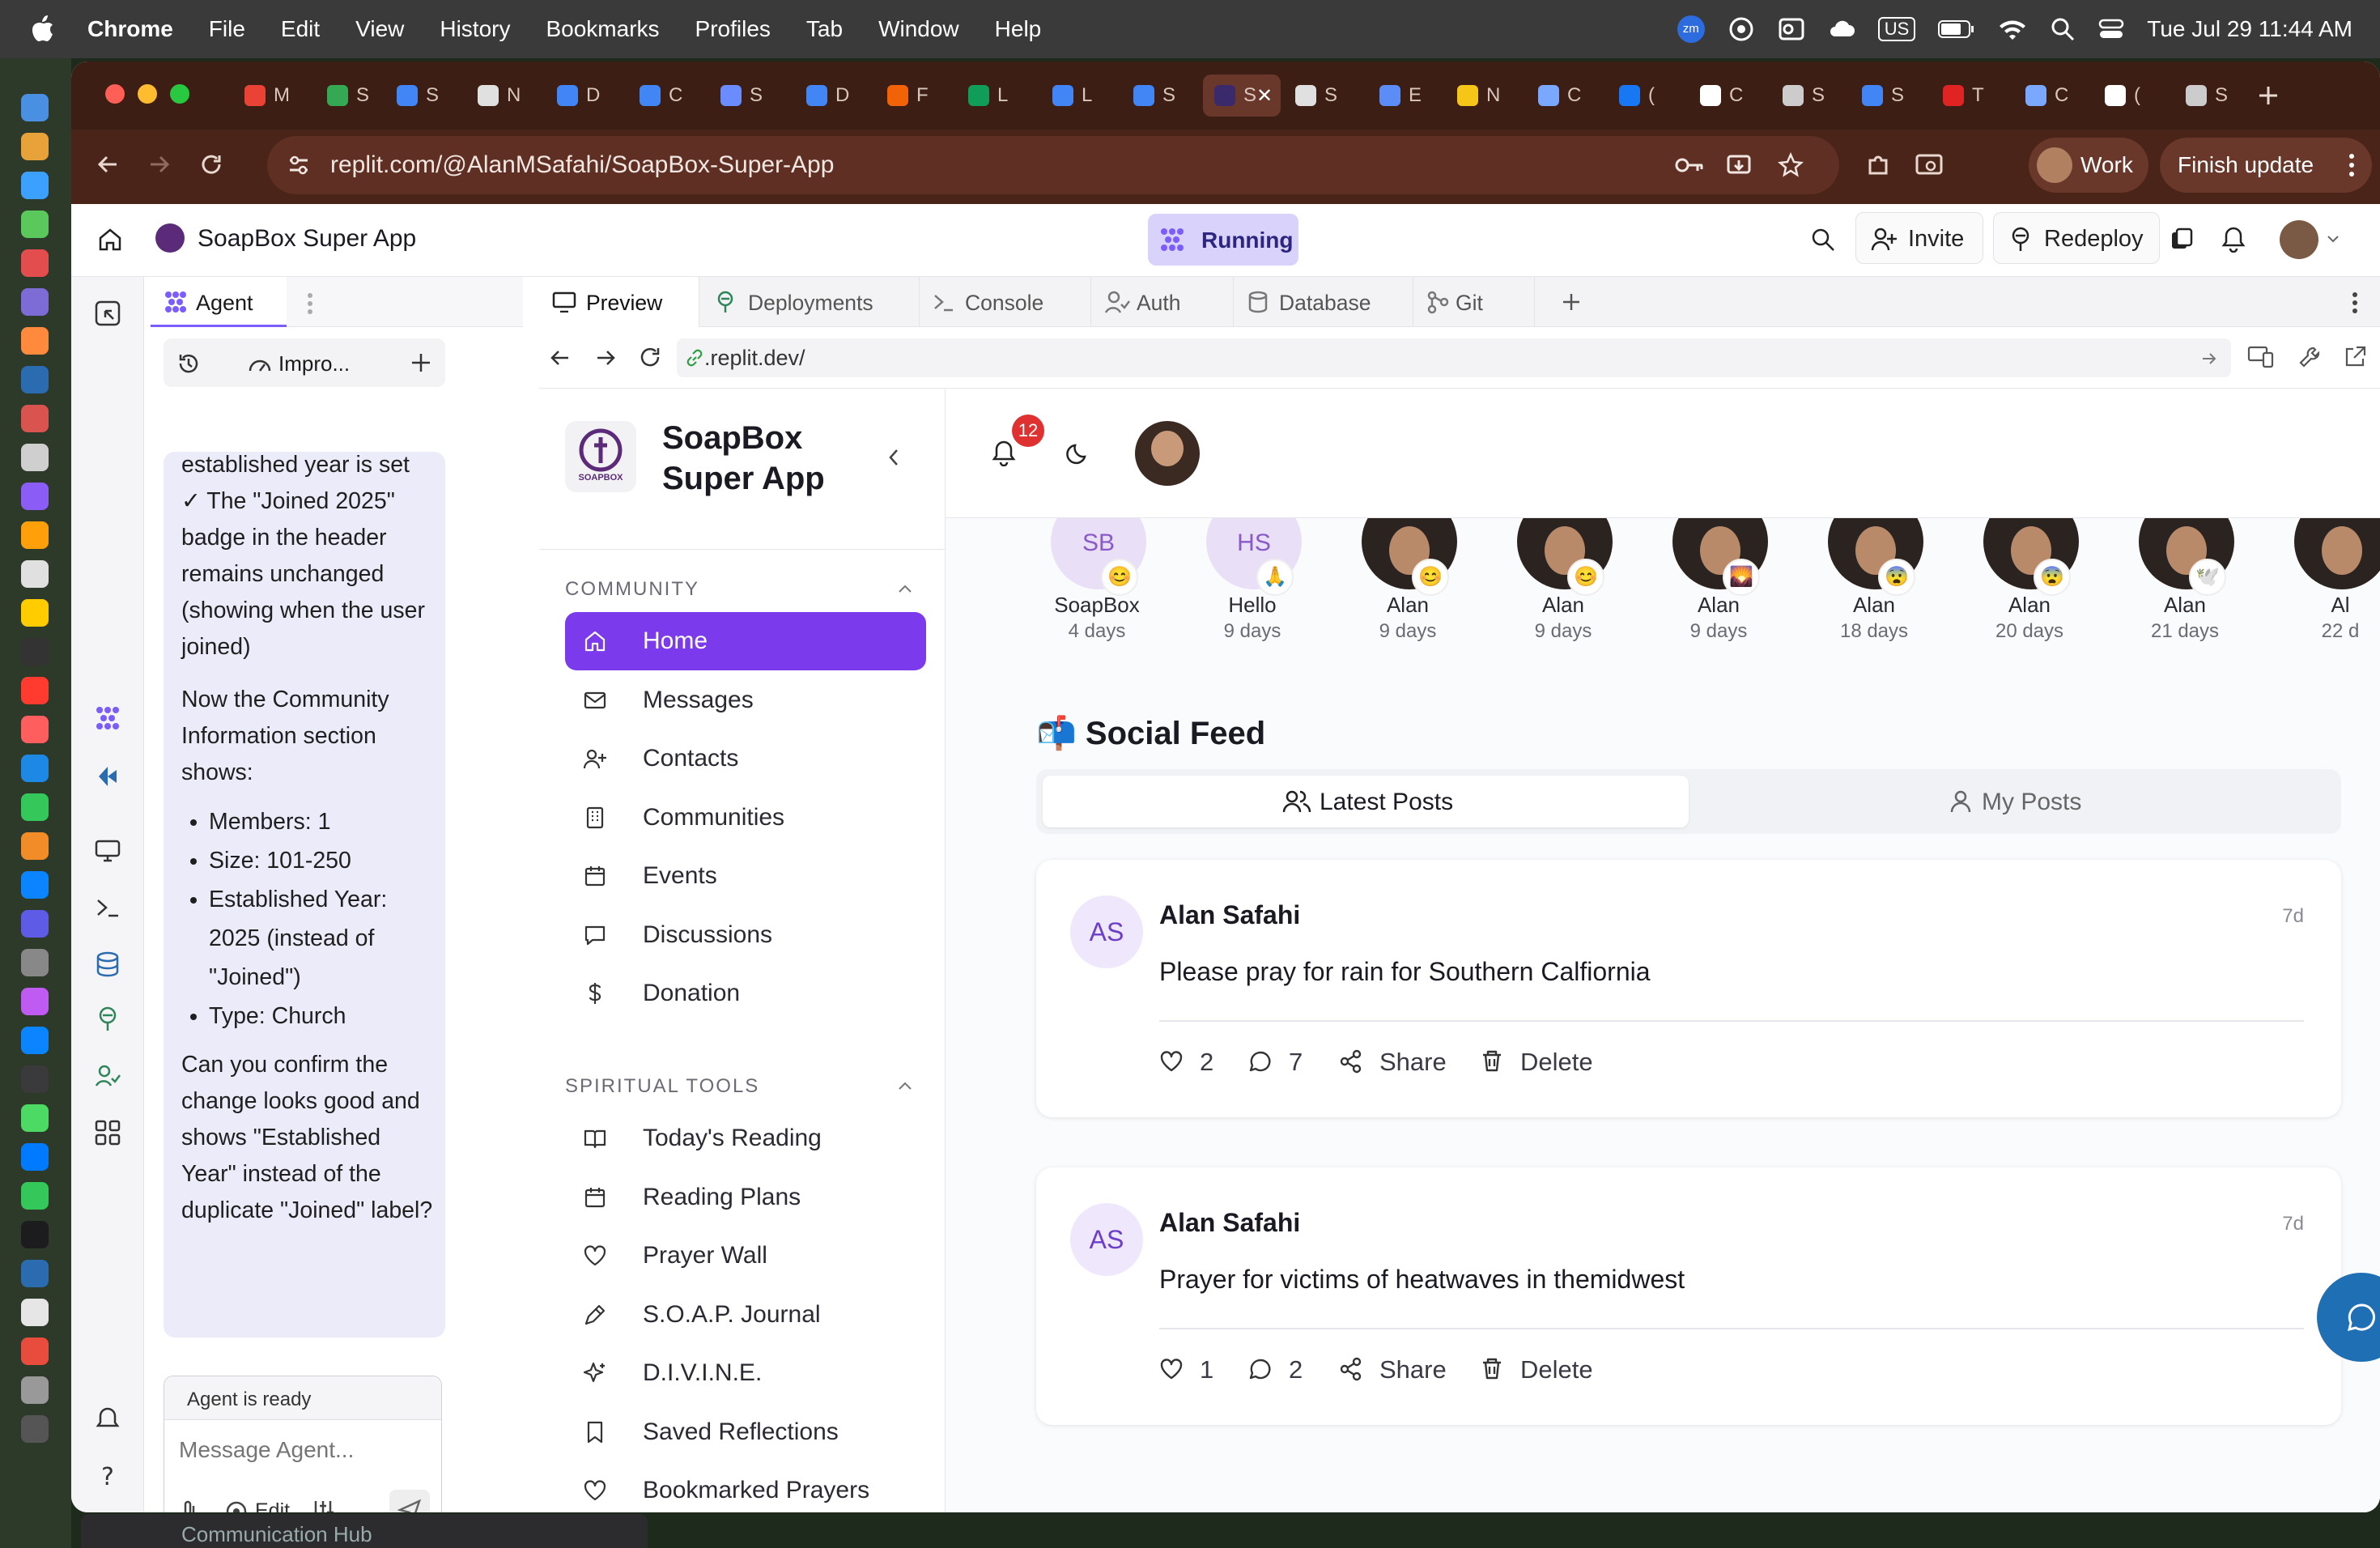 The height and width of the screenshot is (1548, 2380). Describe the element at coordinates (2185, 587) in the screenshot. I see `story-item: 🕊️ Alan 21 days` at that location.